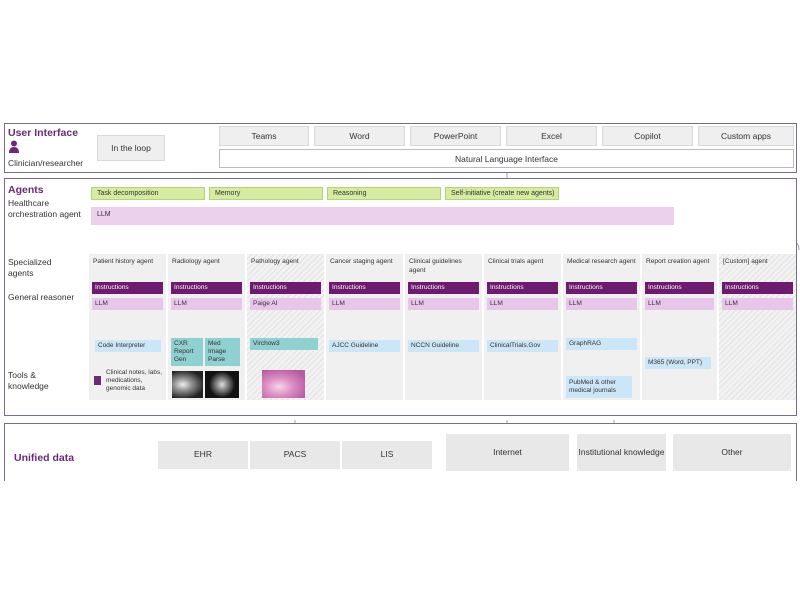 The image size is (800, 600). Describe the element at coordinates (455, 136) in the screenshot. I see `app-powerpoint: PowerPoint` at that location.